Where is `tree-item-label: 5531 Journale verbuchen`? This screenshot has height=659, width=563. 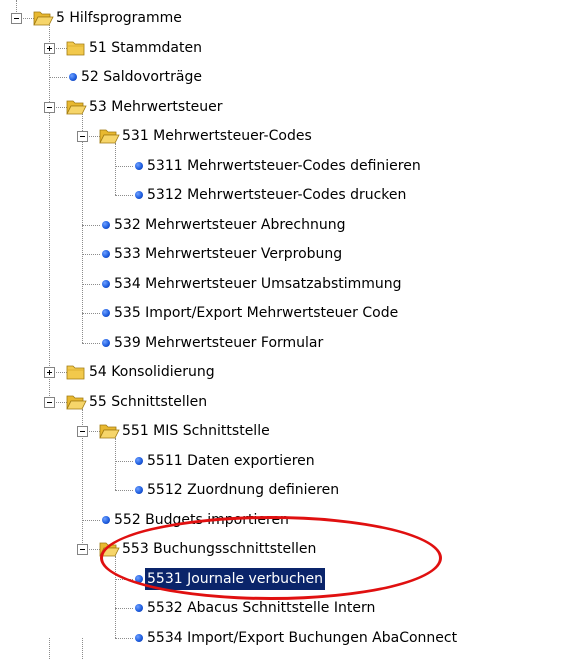
tree-item-label: 5531 Journale verbuchen is located at coordinates (235, 578).